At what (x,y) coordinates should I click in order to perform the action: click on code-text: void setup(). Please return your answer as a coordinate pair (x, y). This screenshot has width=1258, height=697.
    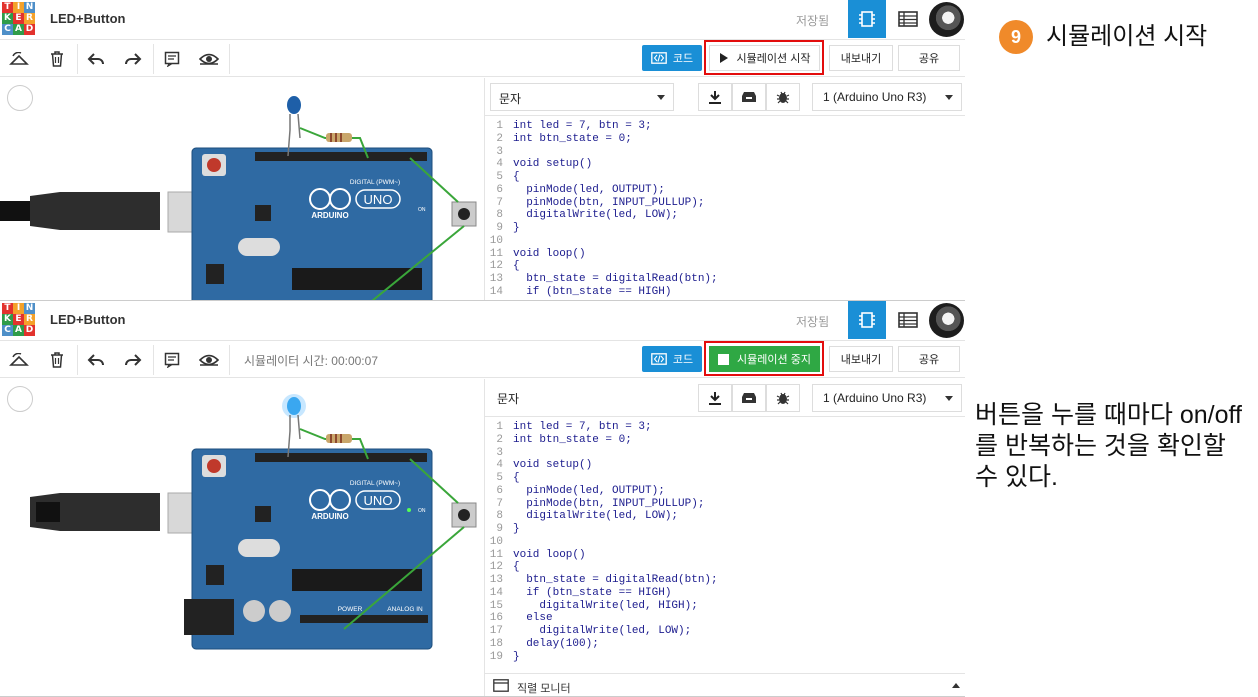
    Looking at the image, I should click on (553, 465).